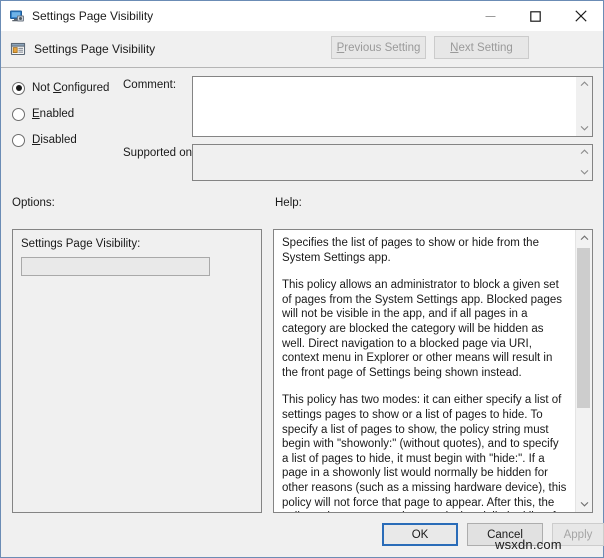 Image resolution: width=604 pixels, height=558 pixels. What do you see at coordinates (288, 203) in the screenshot?
I see `help-label: Help:` at bounding box center [288, 203].